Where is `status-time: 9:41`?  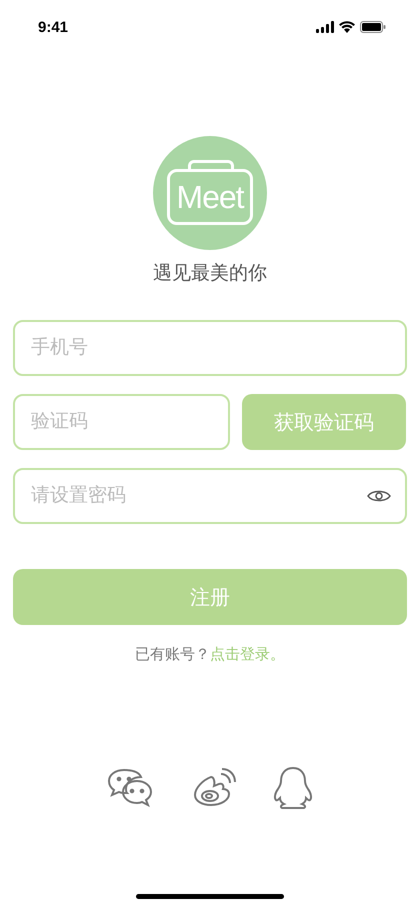 status-time: 9:41 is located at coordinates (53, 27).